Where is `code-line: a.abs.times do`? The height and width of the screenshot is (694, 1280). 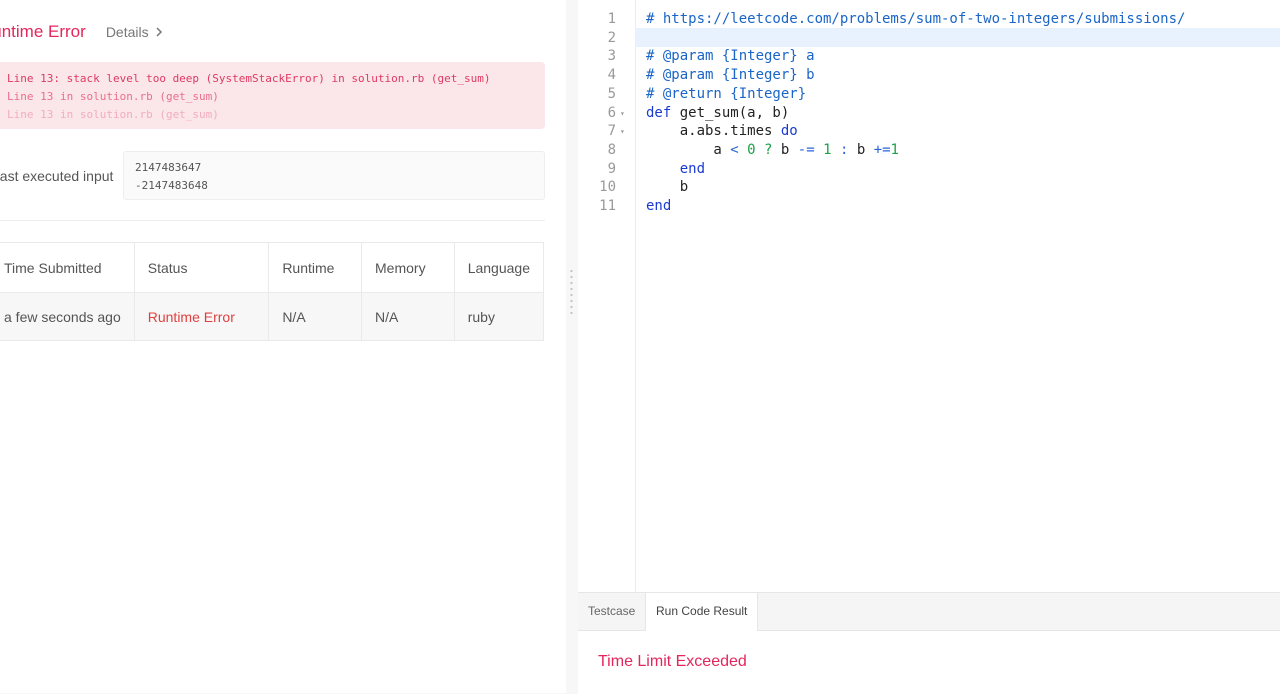
code-line: a.abs.times do is located at coordinates (722, 131).